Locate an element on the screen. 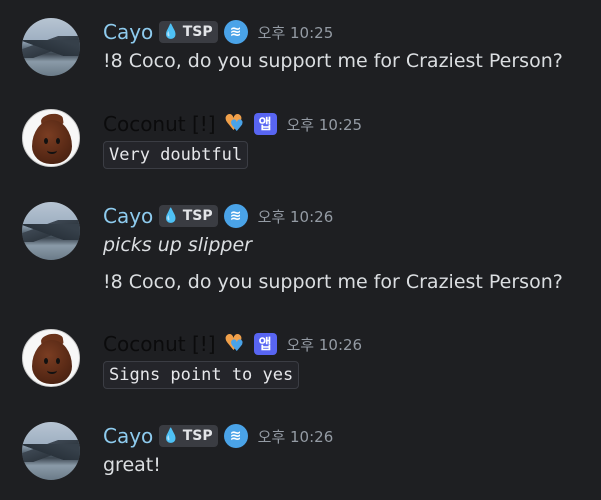  message-text: great! is located at coordinates (132, 465).